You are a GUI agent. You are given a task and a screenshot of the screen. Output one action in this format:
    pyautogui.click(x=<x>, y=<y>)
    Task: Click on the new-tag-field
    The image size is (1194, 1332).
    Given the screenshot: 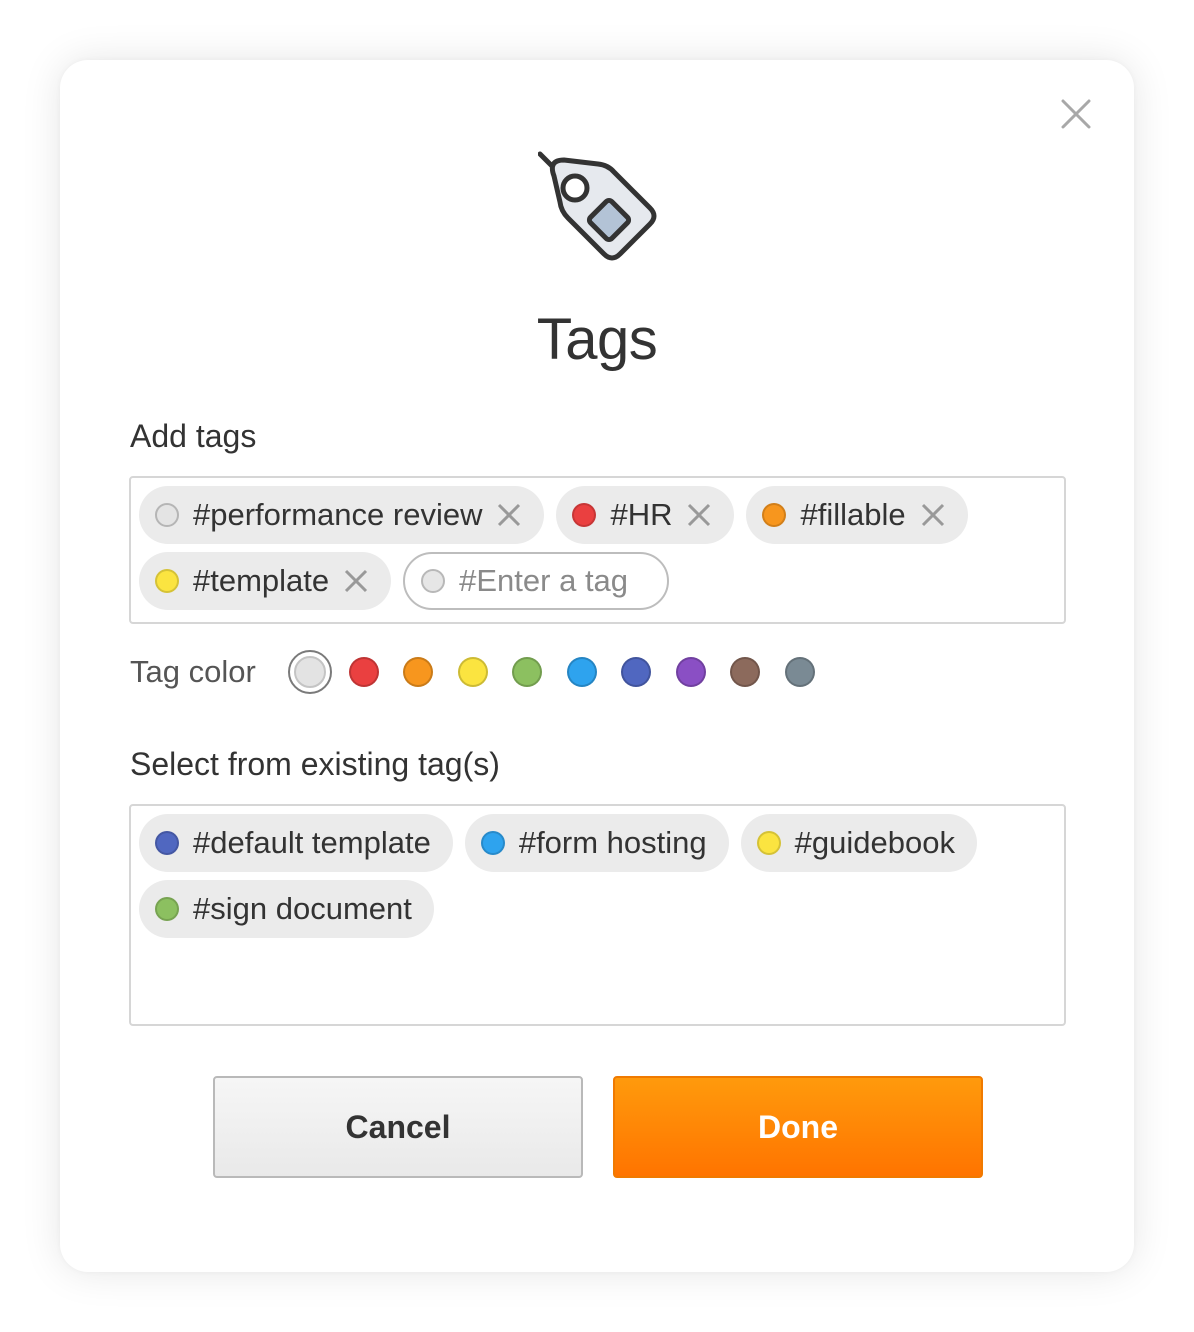 What is the action you would take?
    pyautogui.click(x=536, y=581)
    